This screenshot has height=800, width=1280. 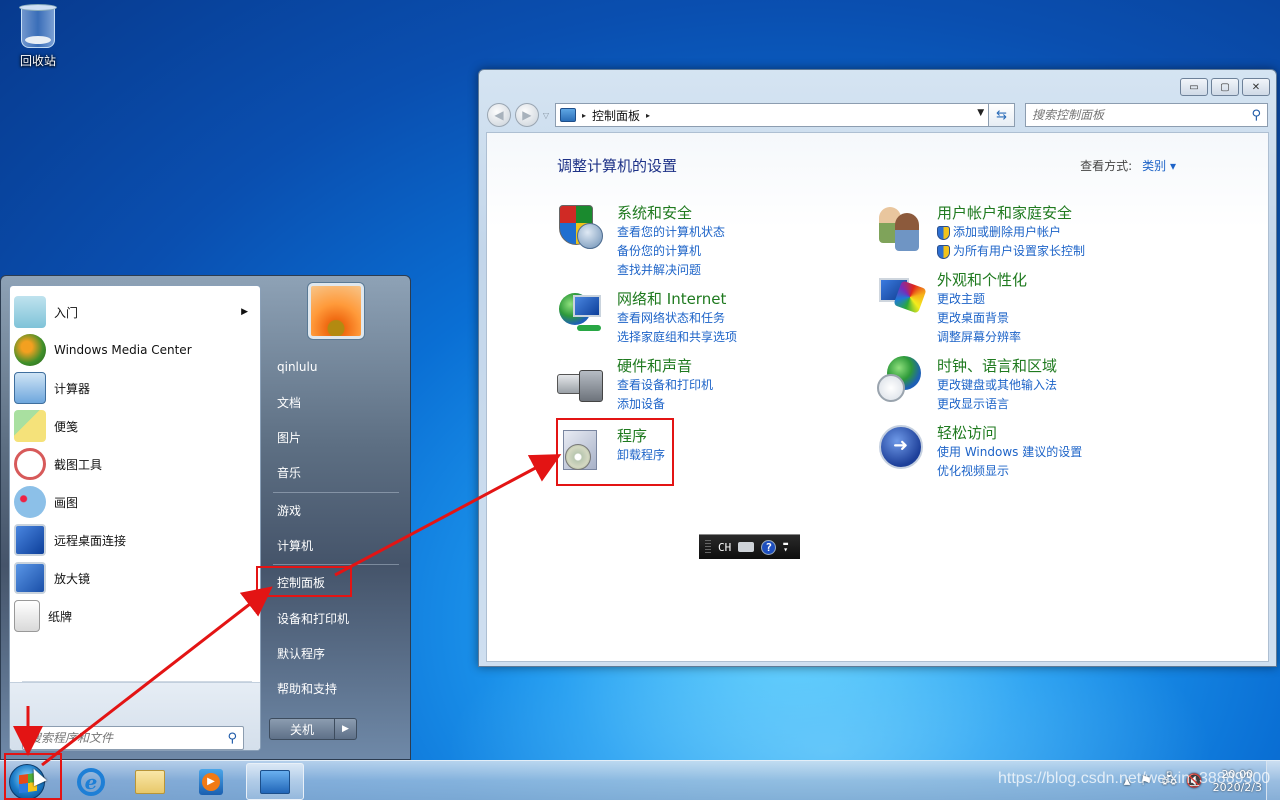 I want to click on category-link: 更改主题, so click(x=982, y=299).